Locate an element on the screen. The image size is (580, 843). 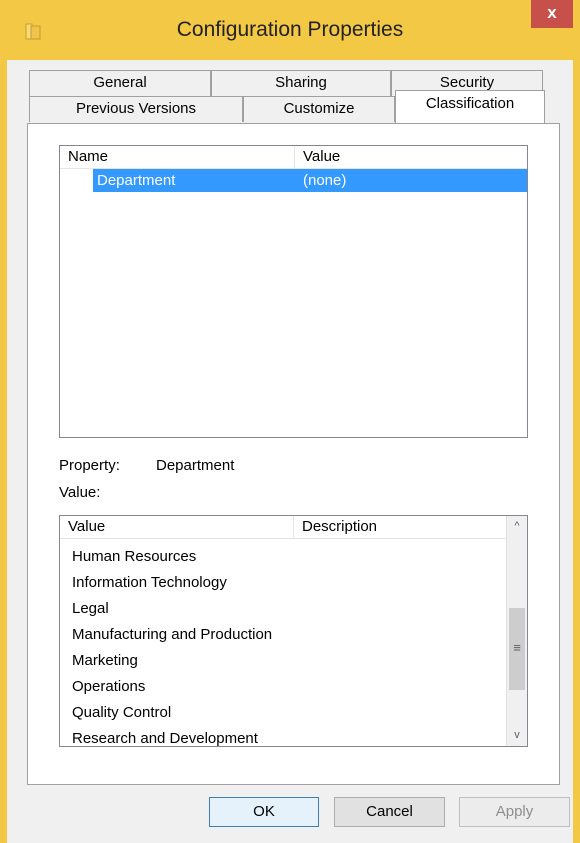
column-header-name: Name is located at coordinates (177, 157).